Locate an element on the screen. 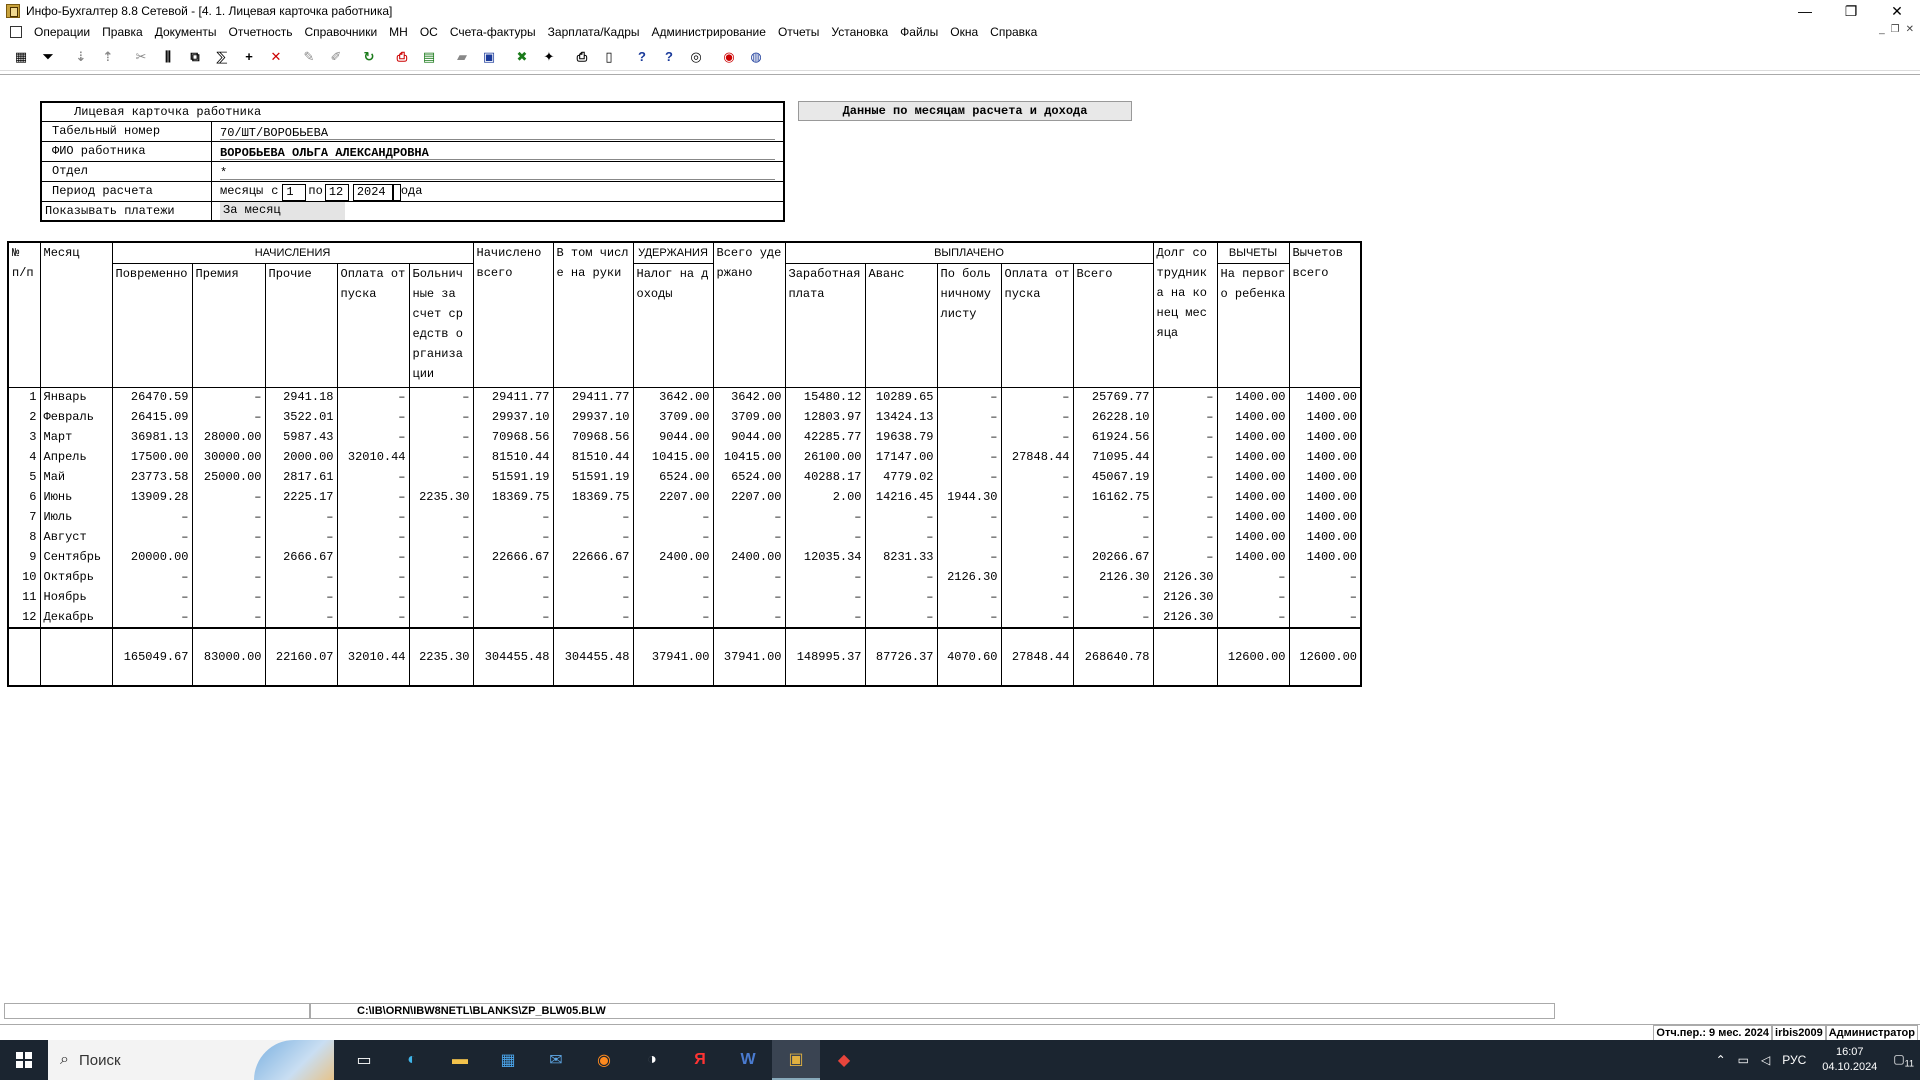 The width and height of the screenshot is (1920, 1080). table-cell: 1400.00 is located at coordinates (1325, 397).